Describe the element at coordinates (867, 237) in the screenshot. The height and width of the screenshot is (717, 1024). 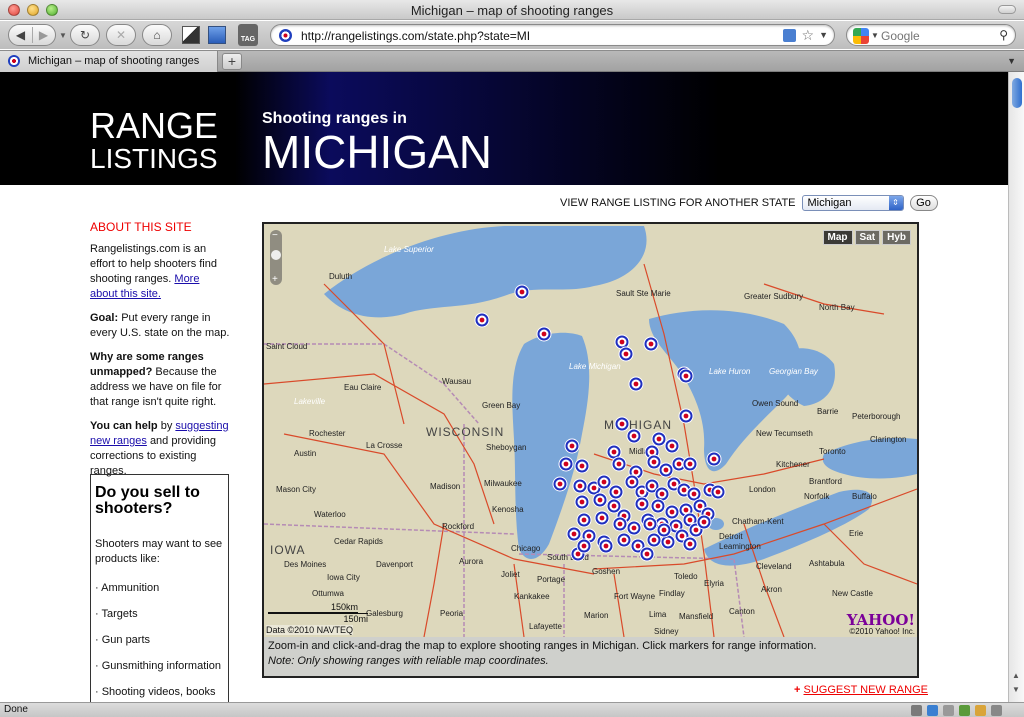
I see `map-type-sat-button: Sat` at that location.